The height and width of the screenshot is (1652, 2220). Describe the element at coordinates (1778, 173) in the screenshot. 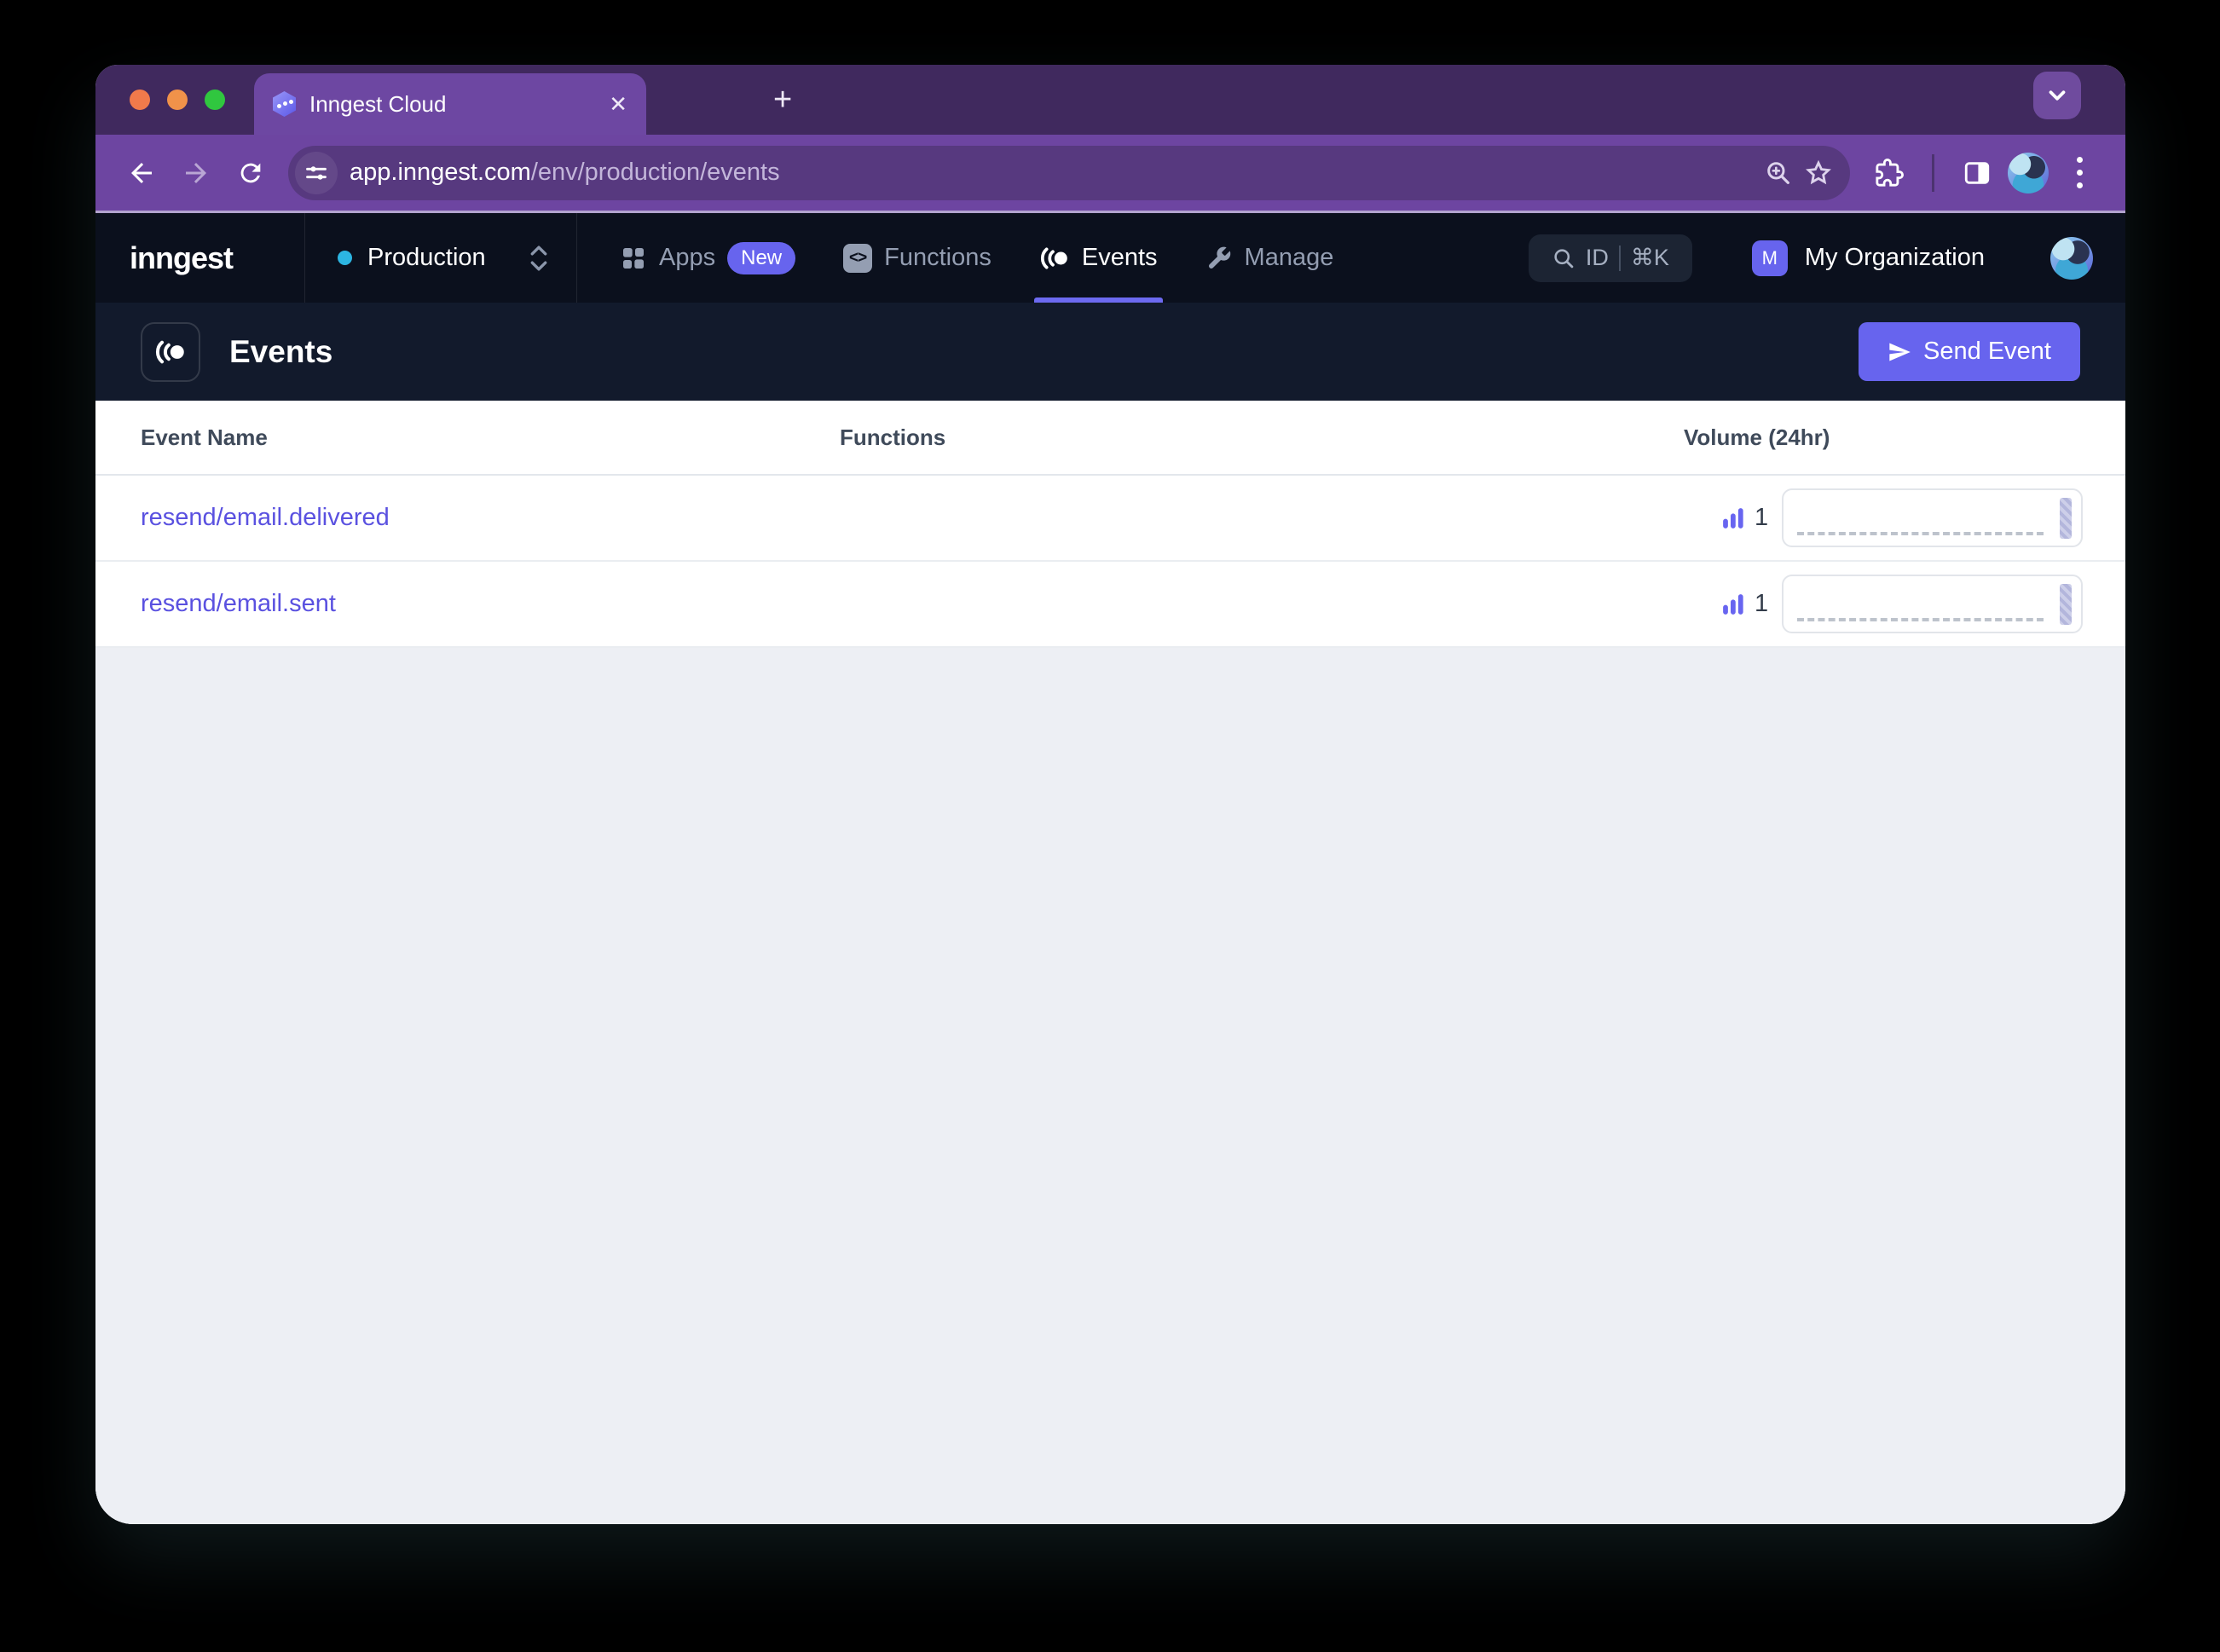

I see `zoom-icon` at that location.